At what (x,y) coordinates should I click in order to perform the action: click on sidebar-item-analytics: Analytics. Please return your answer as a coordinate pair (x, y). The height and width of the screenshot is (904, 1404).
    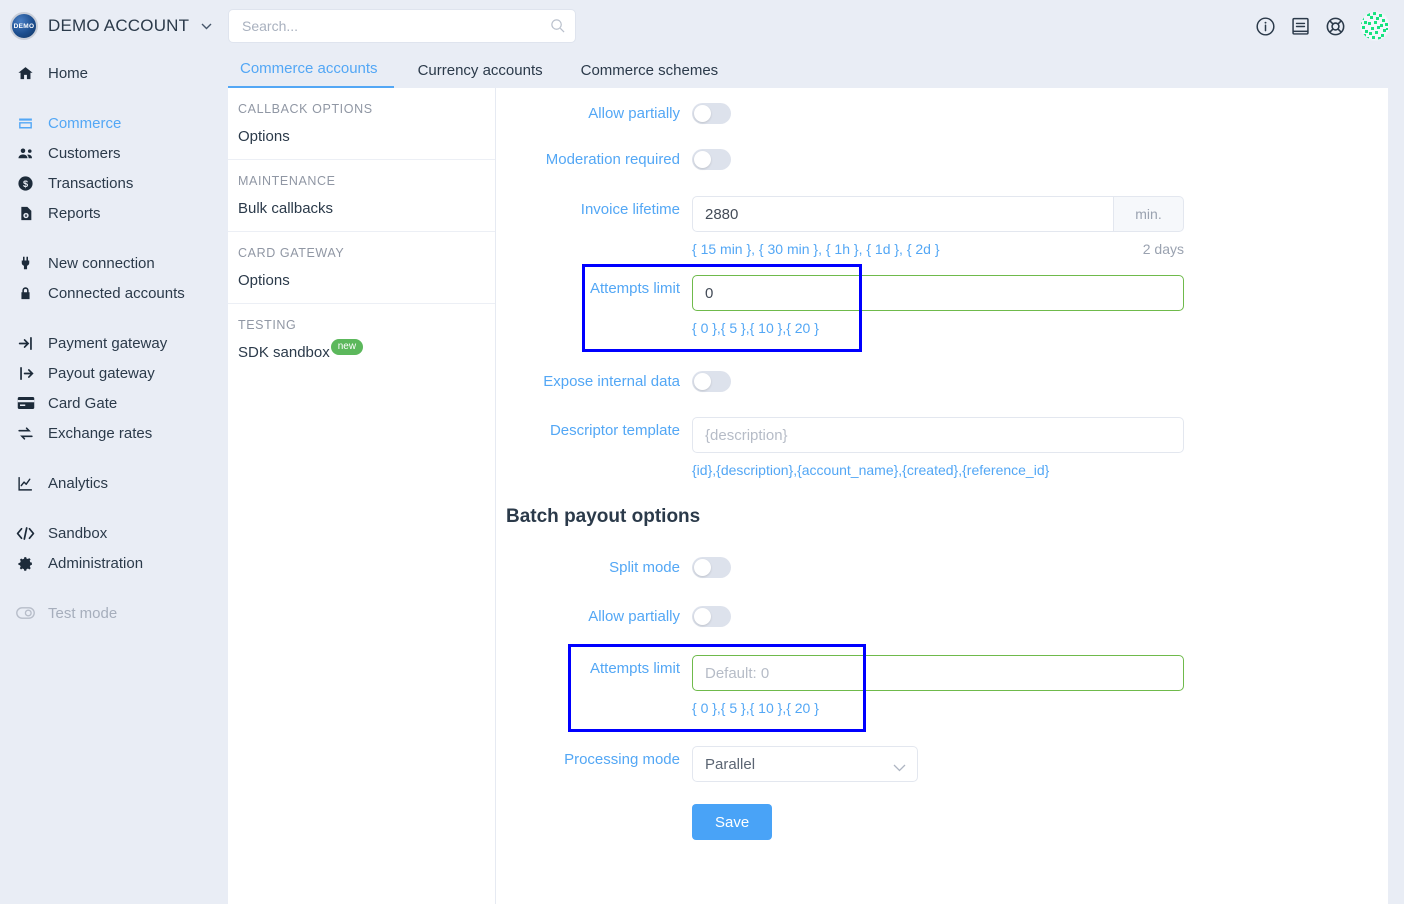
    Looking at the image, I should click on (114, 483).